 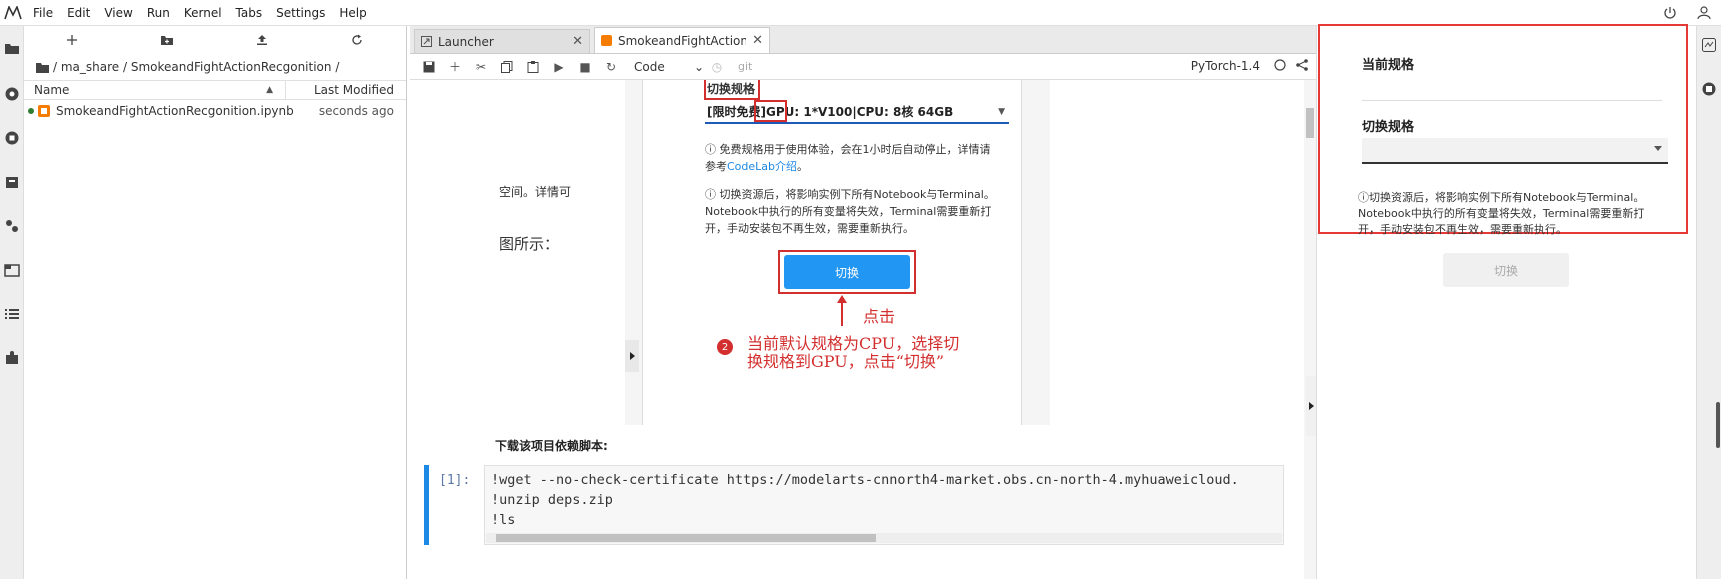 I want to click on tabs-icon, so click(x=12, y=270).